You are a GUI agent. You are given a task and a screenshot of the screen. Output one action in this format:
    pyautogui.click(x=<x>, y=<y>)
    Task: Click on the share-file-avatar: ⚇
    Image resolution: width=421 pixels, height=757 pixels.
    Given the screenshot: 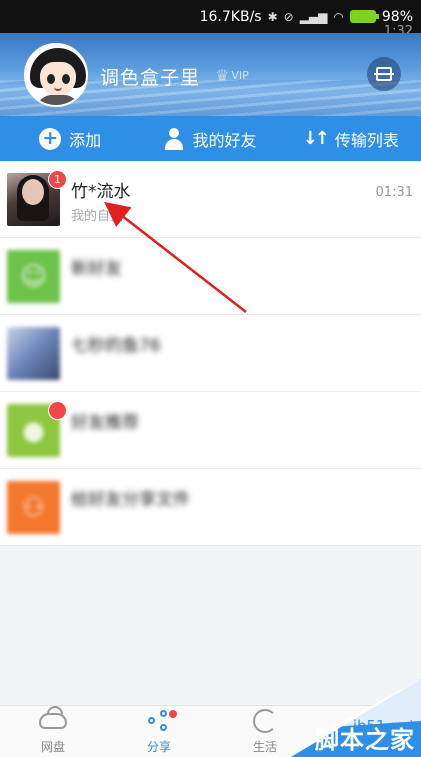 What is the action you would take?
    pyautogui.click(x=33, y=507)
    